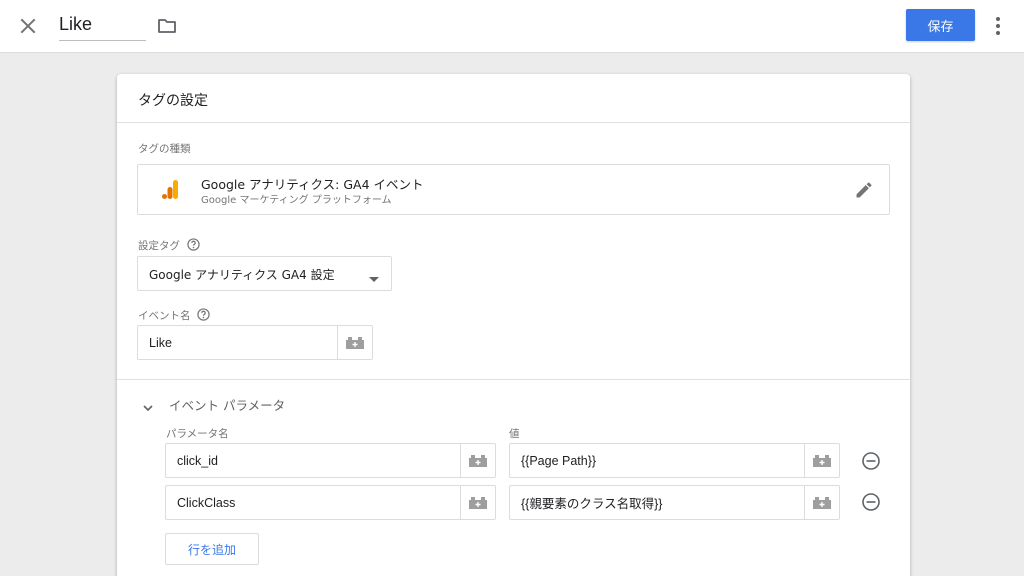 The width and height of the screenshot is (1024, 576). Describe the element at coordinates (296, 200) in the screenshot. I see `tag-type-subtitle: Google マーケティング プラットフォーム` at that location.